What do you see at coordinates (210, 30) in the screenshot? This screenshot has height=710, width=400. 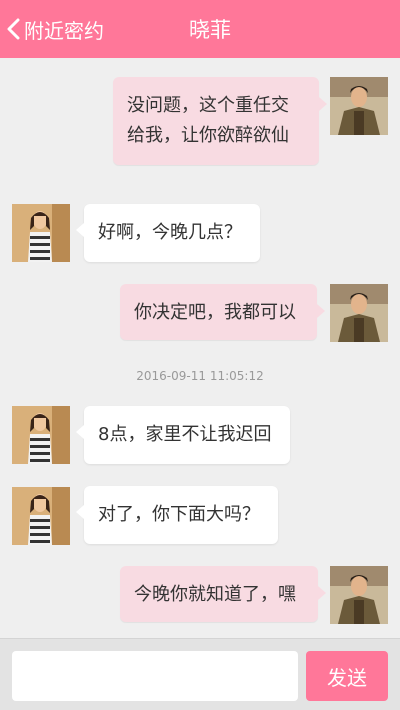 I see `chat-title: 晓菲` at bounding box center [210, 30].